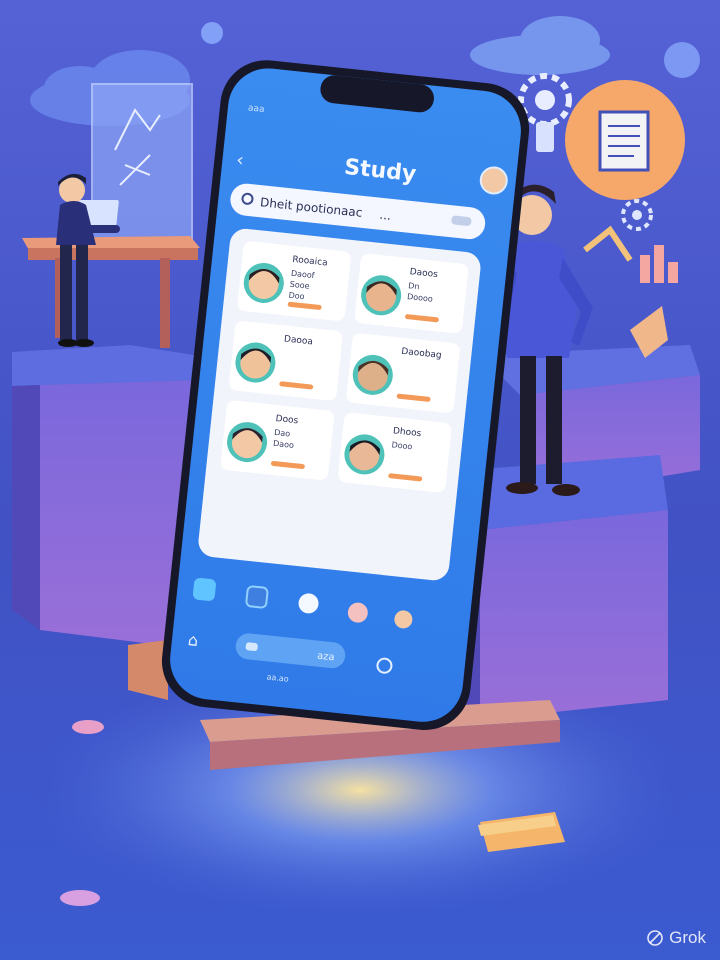 This screenshot has height=960, width=720. What do you see at coordinates (290, 650) in the screenshot?
I see `bottom-pill` at bounding box center [290, 650].